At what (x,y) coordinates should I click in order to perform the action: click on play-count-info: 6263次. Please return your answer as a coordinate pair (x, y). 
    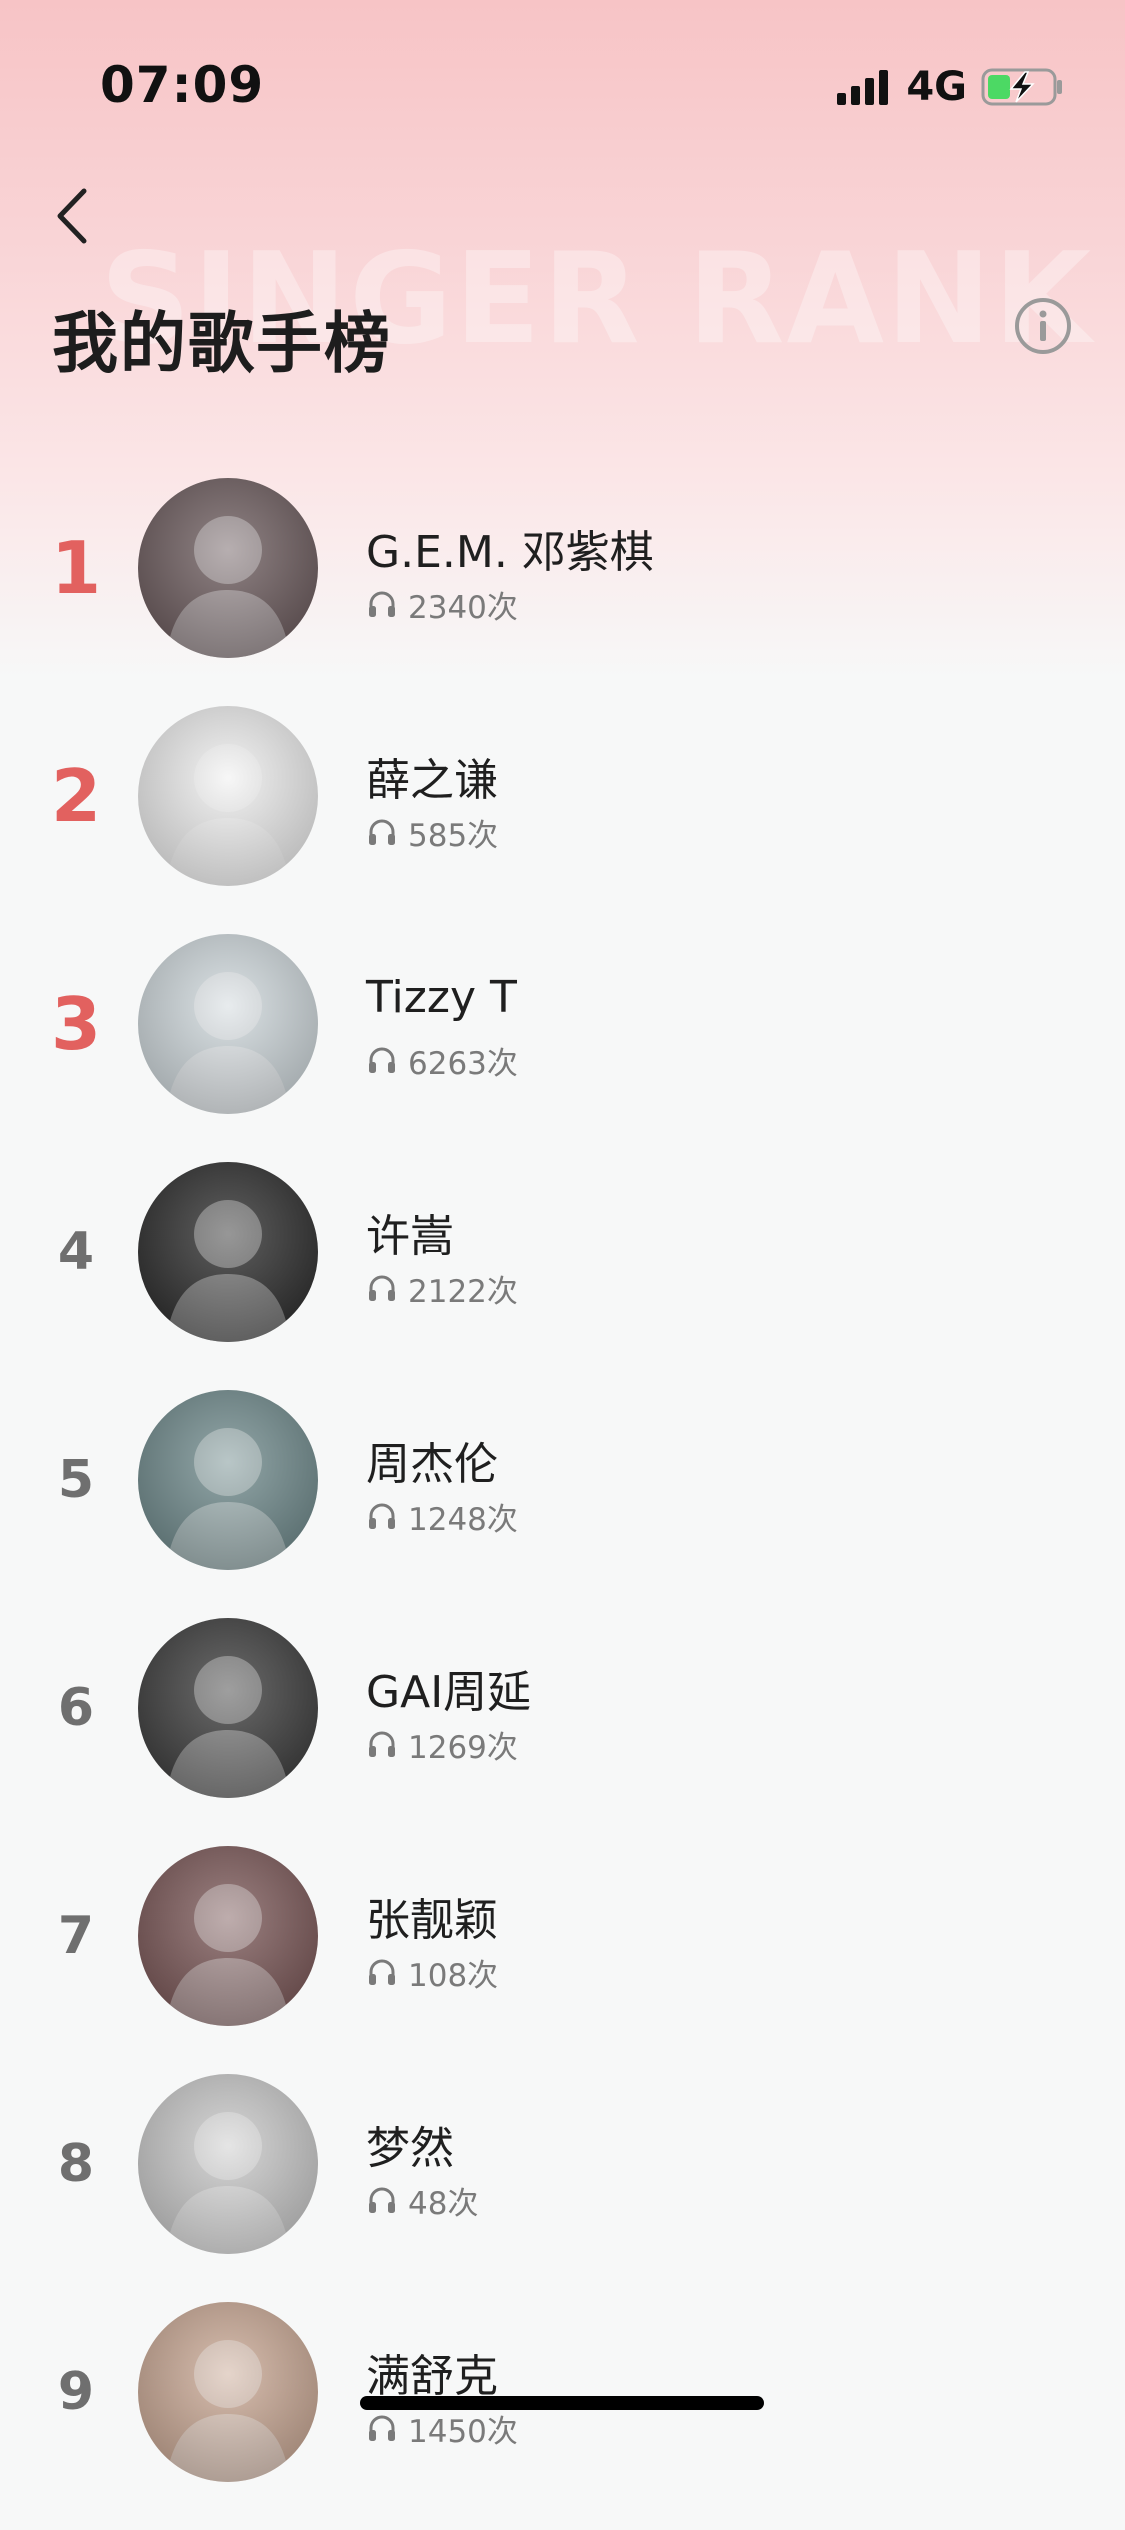
    Looking at the image, I should click on (442, 1061).